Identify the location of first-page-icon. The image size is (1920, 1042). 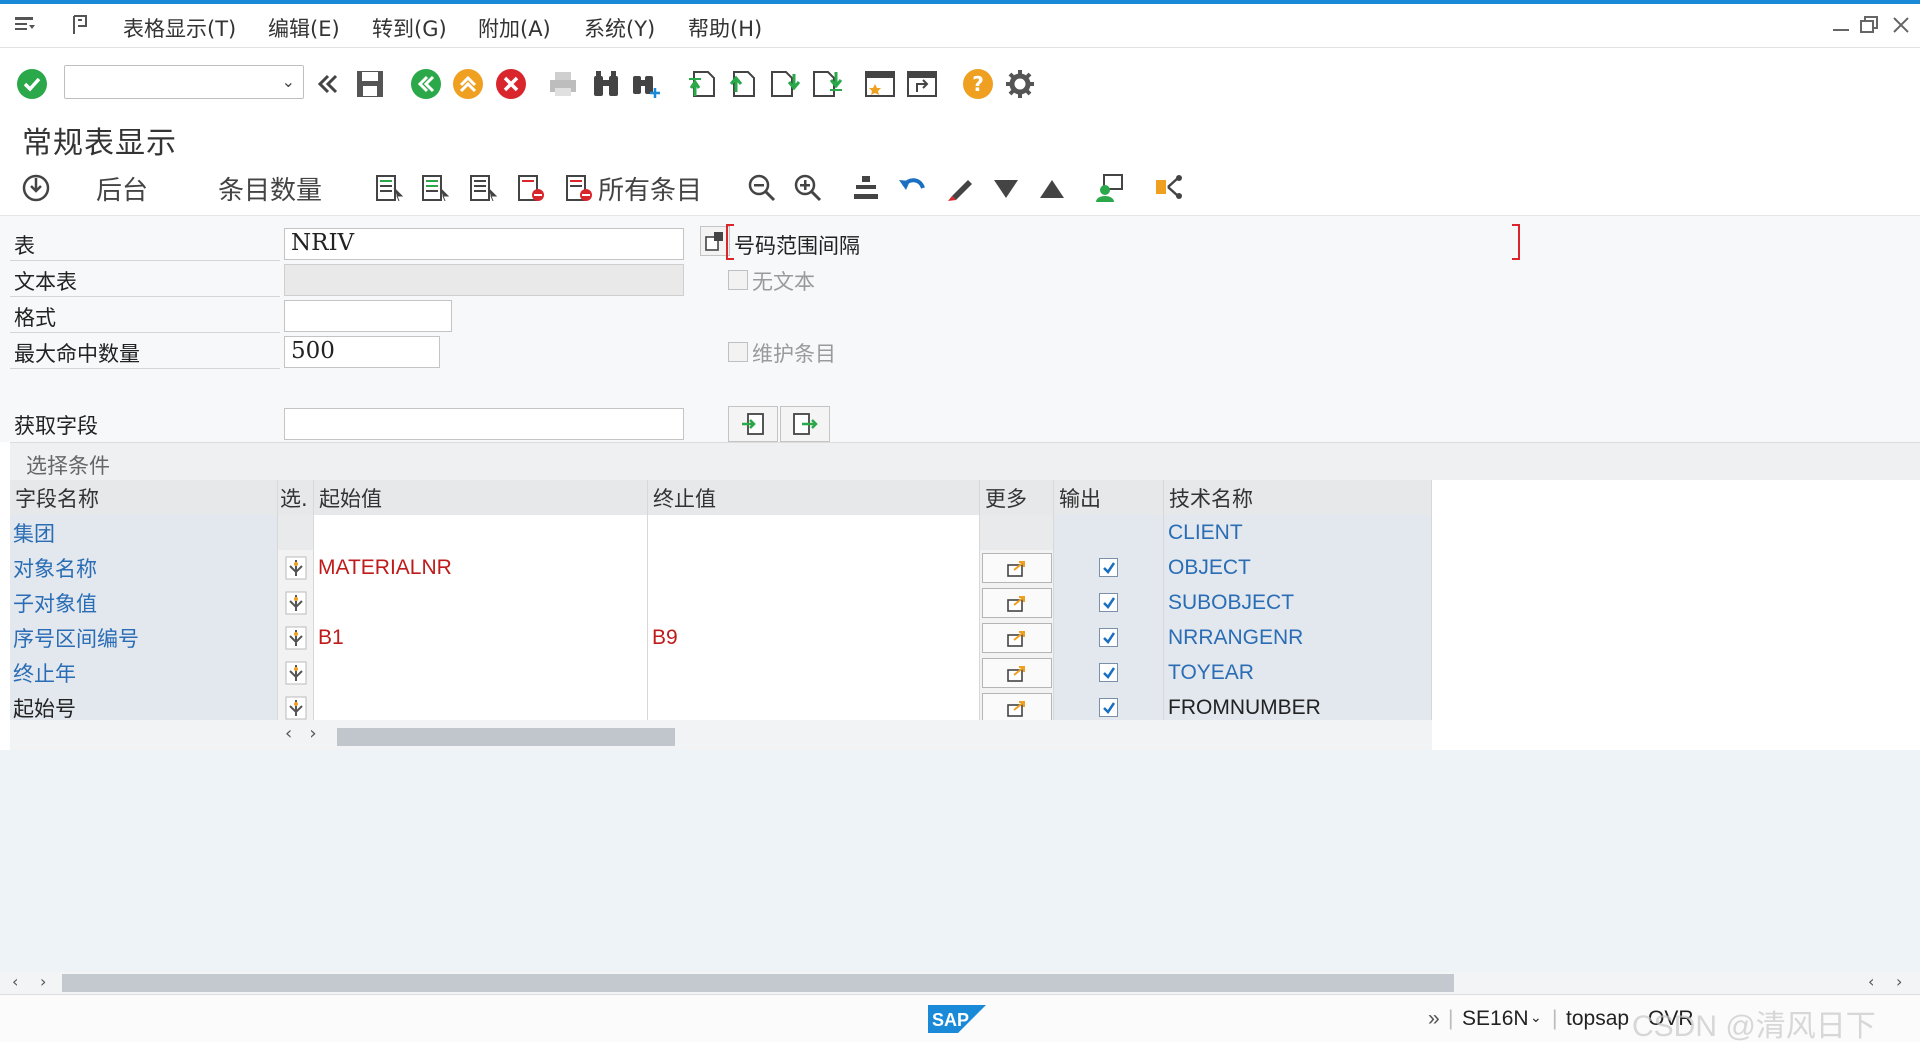
(702, 84).